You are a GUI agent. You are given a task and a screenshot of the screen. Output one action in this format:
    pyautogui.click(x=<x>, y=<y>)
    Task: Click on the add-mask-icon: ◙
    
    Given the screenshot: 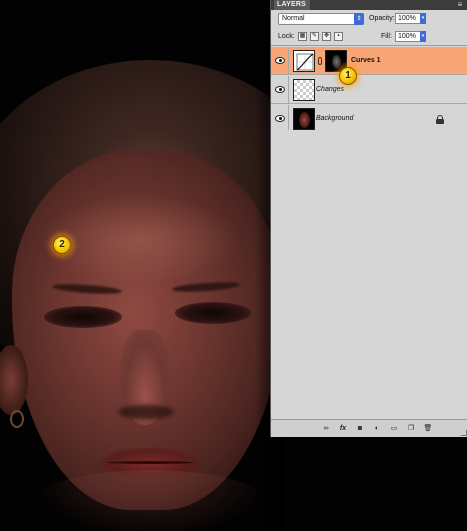 What is the action you would take?
    pyautogui.click(x=360, y=429)
    